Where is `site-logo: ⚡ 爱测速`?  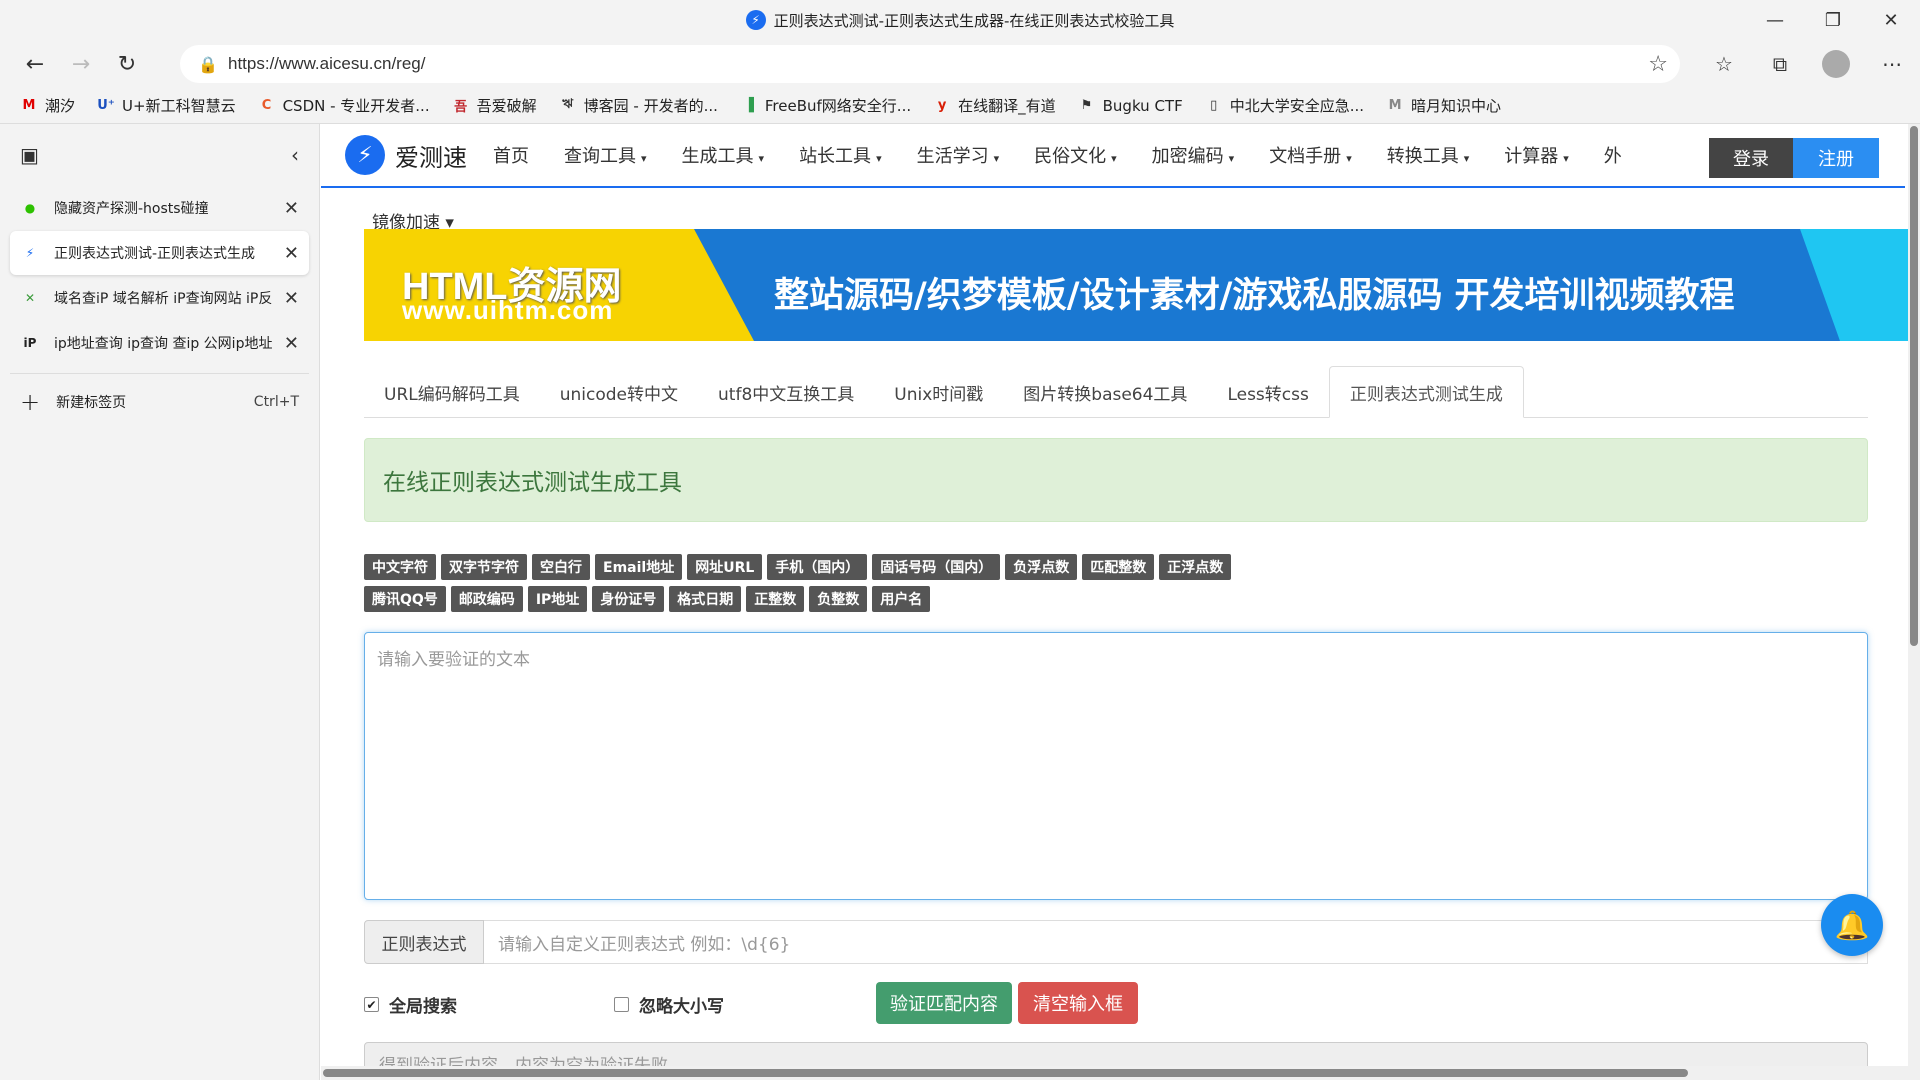
site-logo: ⚡ 爱测速 is located at coordinates (406, 155).